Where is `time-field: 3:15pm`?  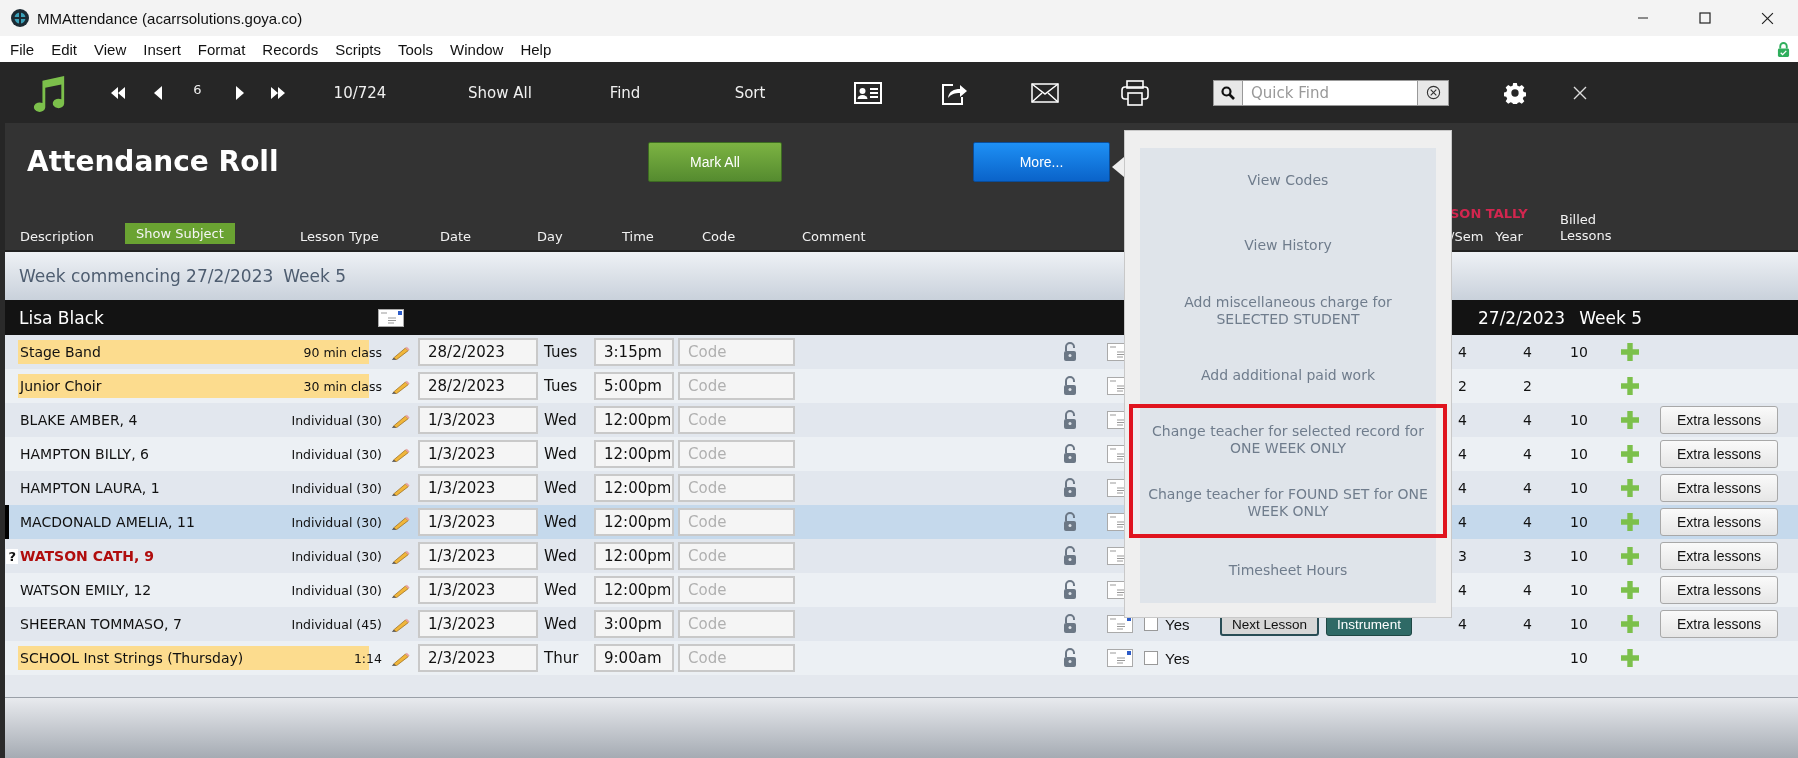
time-field: 3:15pm is located at coordinates (634, 352).